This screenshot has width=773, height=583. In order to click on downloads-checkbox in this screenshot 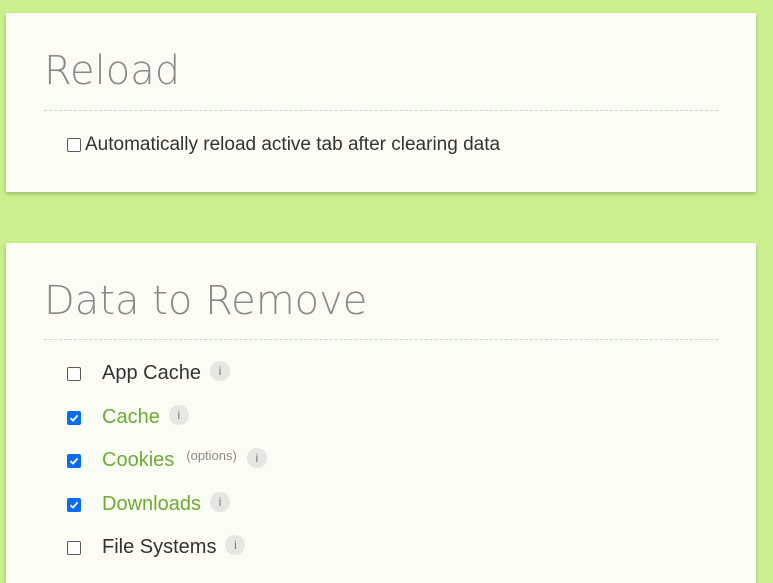, I will do `click(74, 504)`.